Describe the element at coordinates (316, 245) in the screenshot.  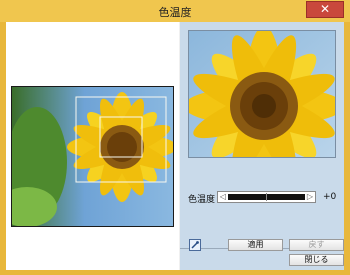
I see `revert-button: 戻す` at that location.